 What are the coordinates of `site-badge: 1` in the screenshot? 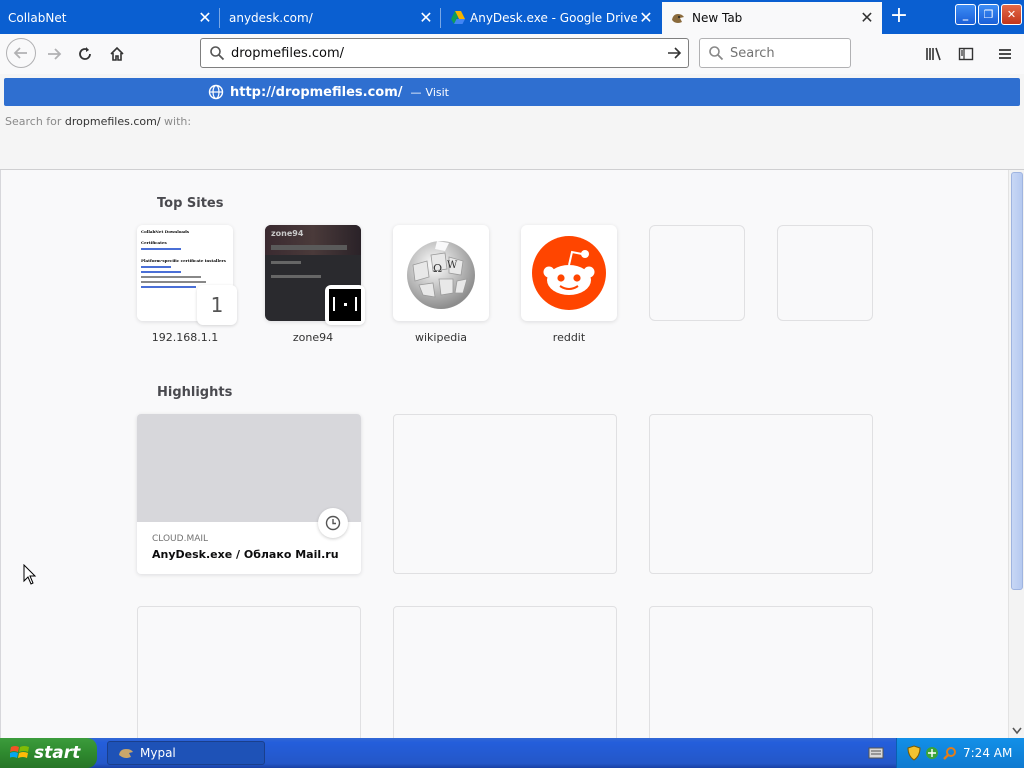 It's located at (217, 305).